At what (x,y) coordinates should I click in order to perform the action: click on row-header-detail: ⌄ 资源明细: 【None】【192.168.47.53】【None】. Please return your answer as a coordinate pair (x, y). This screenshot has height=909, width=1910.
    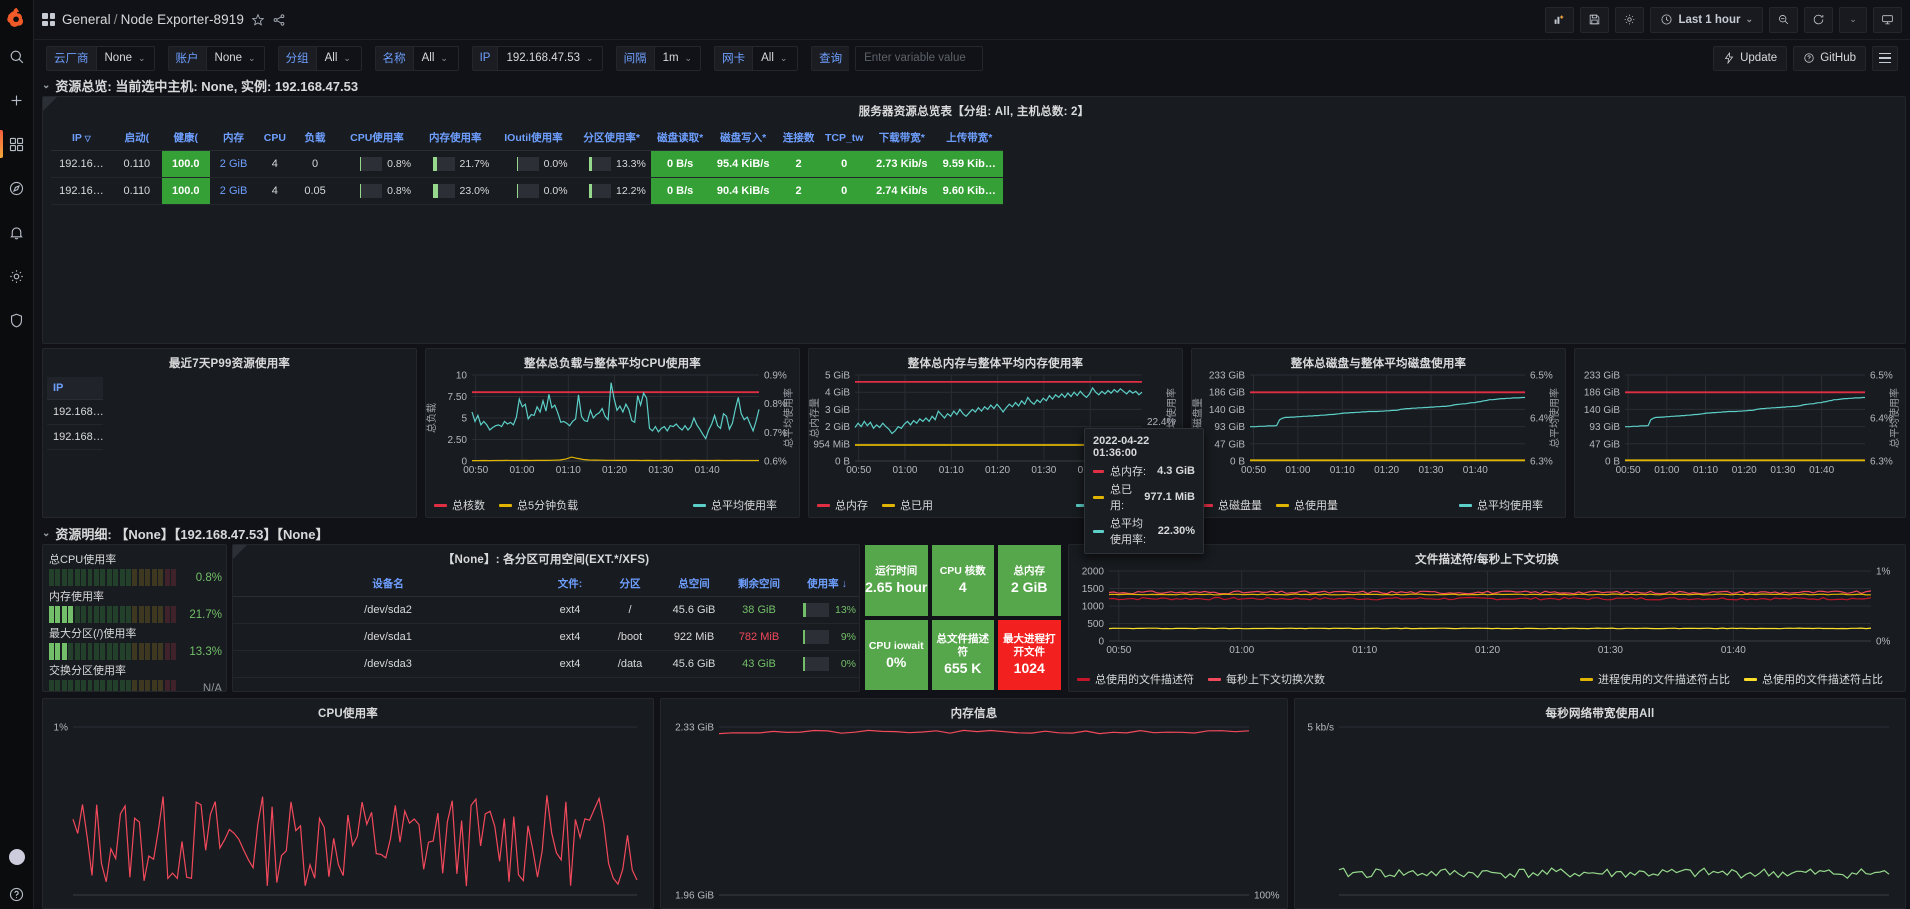
    Looking at the image, I should click on (185, 533).